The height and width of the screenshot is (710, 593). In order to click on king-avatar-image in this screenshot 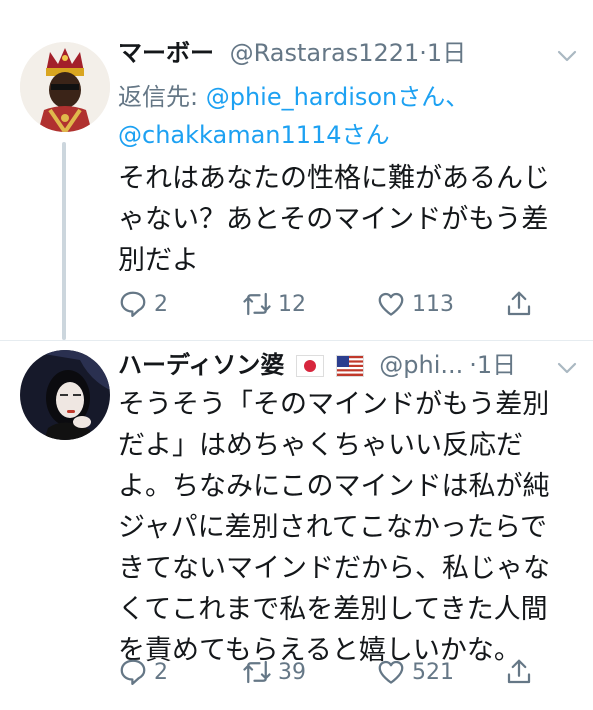, I will do `click(65, 87)`.